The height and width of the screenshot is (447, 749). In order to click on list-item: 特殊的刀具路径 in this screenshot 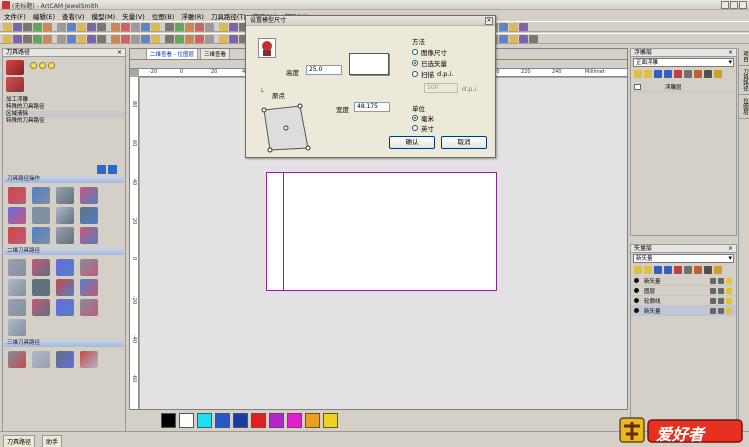, I will do `click(65, 121)`.